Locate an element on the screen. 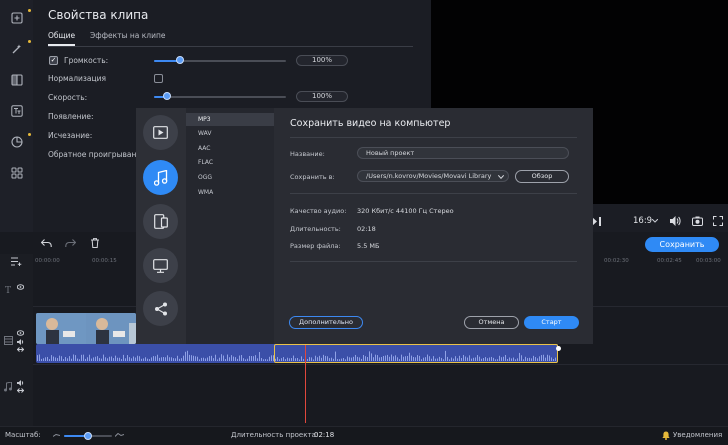  save-button: Сохранить is located at coordinates (682, 244).